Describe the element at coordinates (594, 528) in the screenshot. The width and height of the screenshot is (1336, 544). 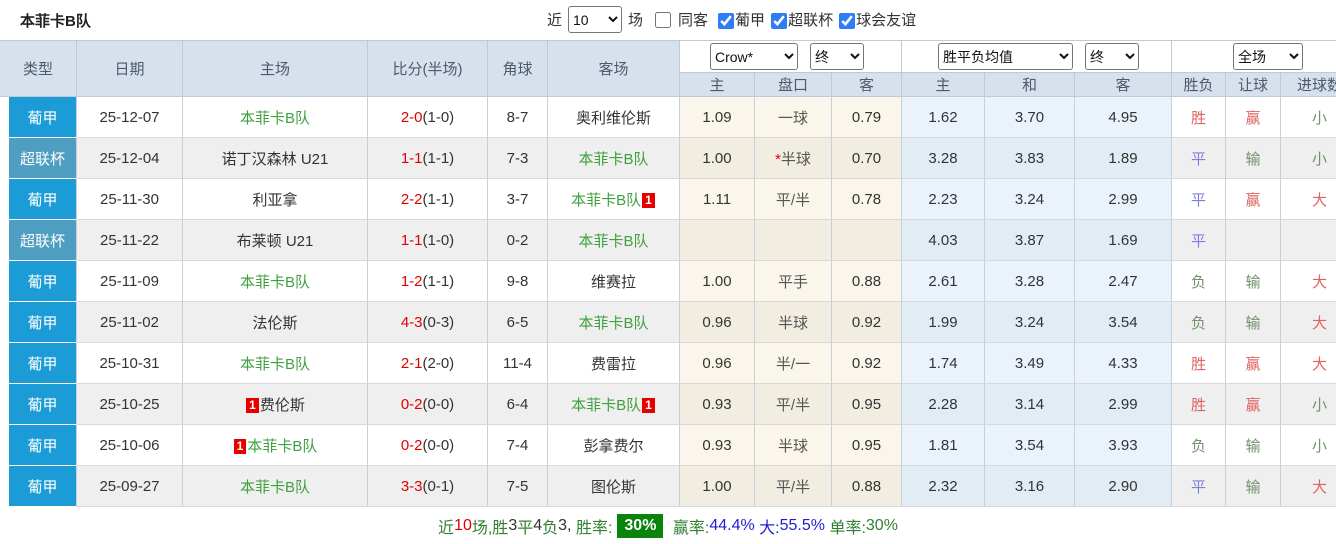
I see `summary-segment: 胜率:` at that location.